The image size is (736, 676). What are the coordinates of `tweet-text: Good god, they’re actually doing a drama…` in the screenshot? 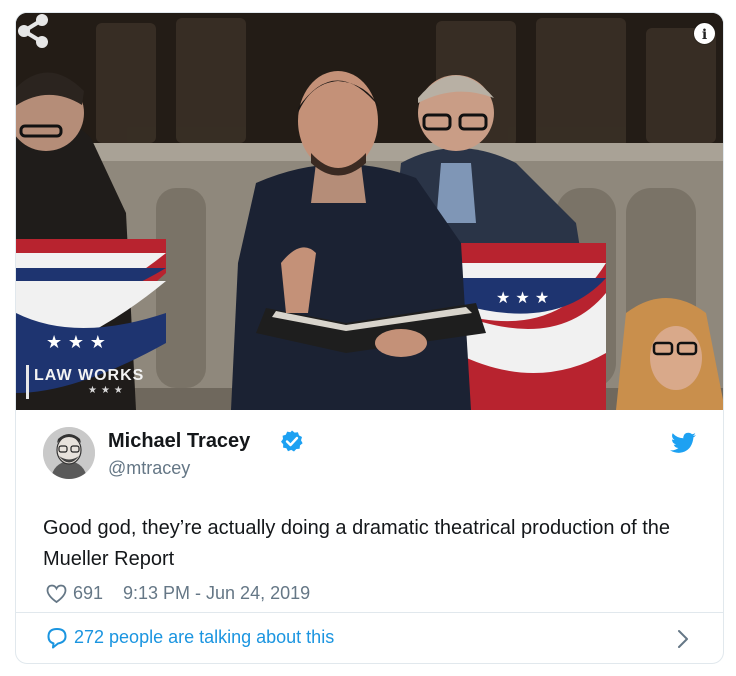 It's located at (357, 543).